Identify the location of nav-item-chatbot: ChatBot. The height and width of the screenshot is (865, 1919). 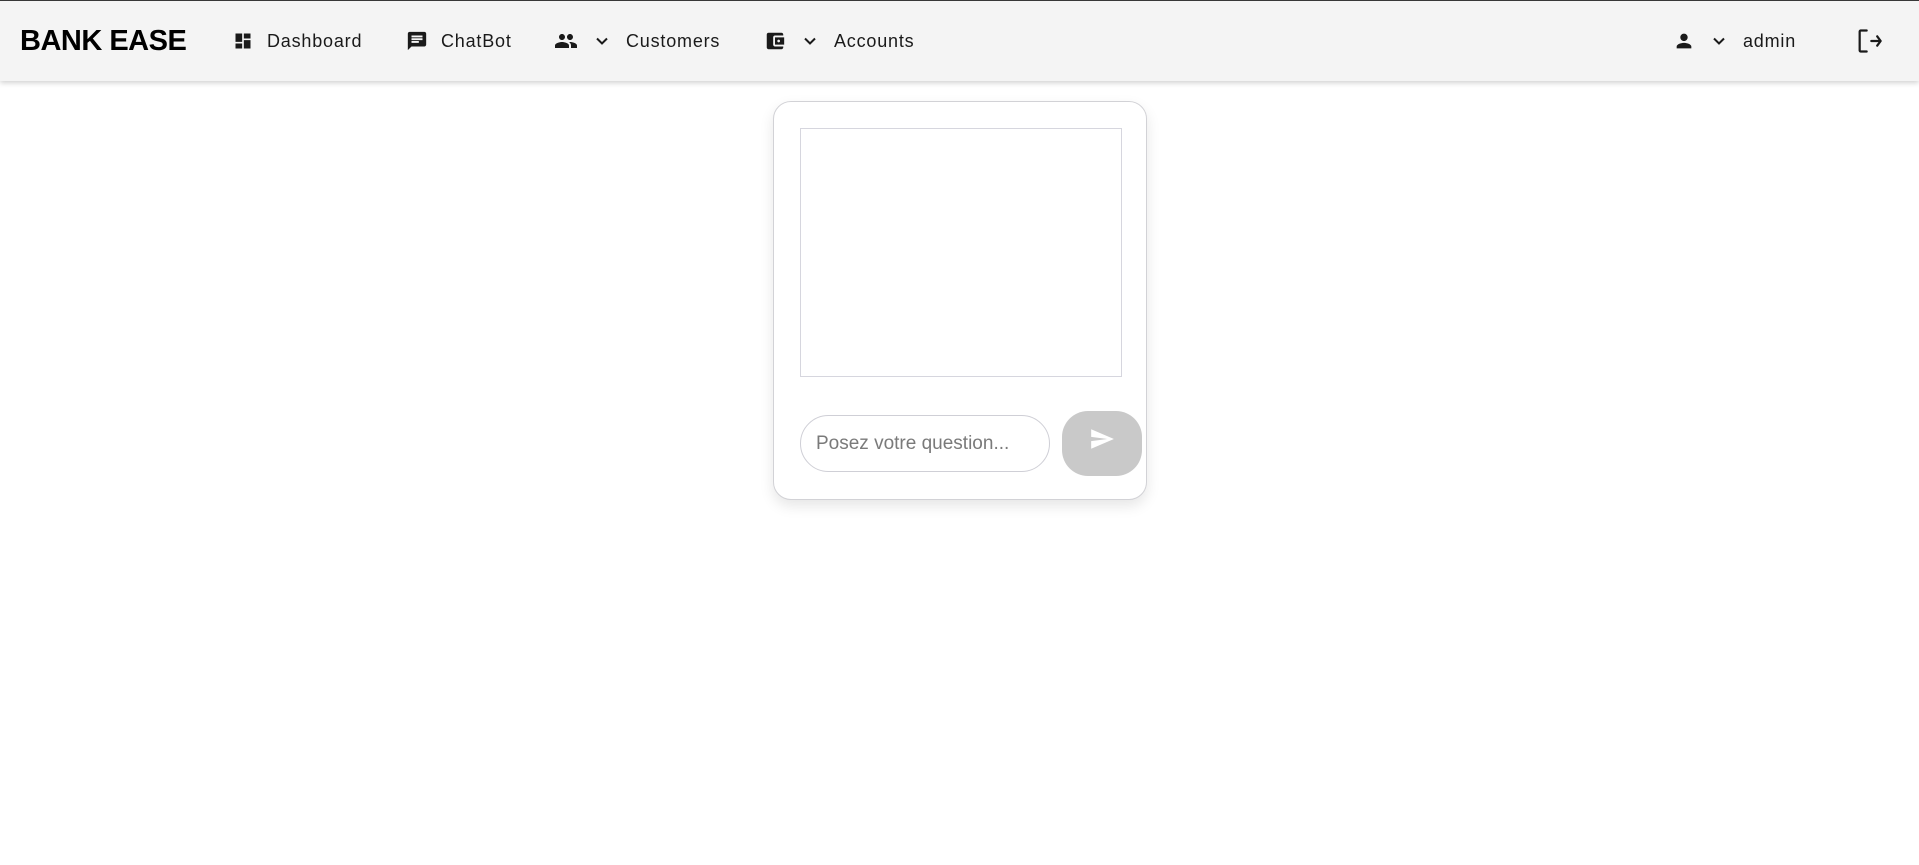
(459, 41).